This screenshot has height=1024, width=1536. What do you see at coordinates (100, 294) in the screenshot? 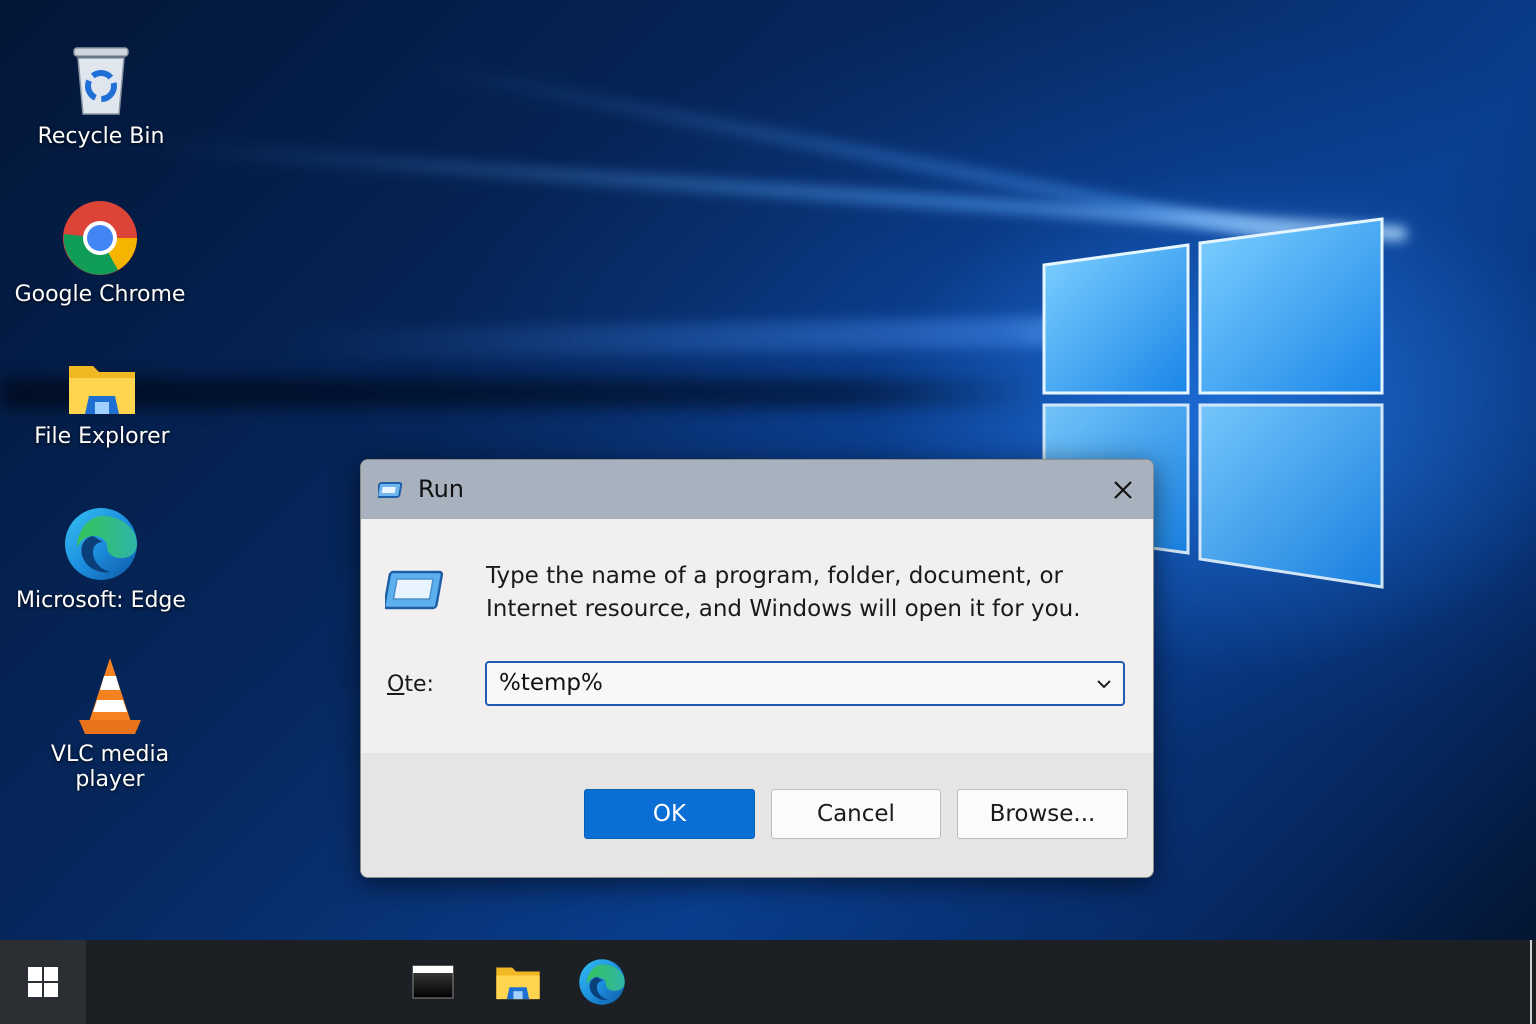
I see `desktop-icon-label: Google Chrome` at bounding box center [100, 294].